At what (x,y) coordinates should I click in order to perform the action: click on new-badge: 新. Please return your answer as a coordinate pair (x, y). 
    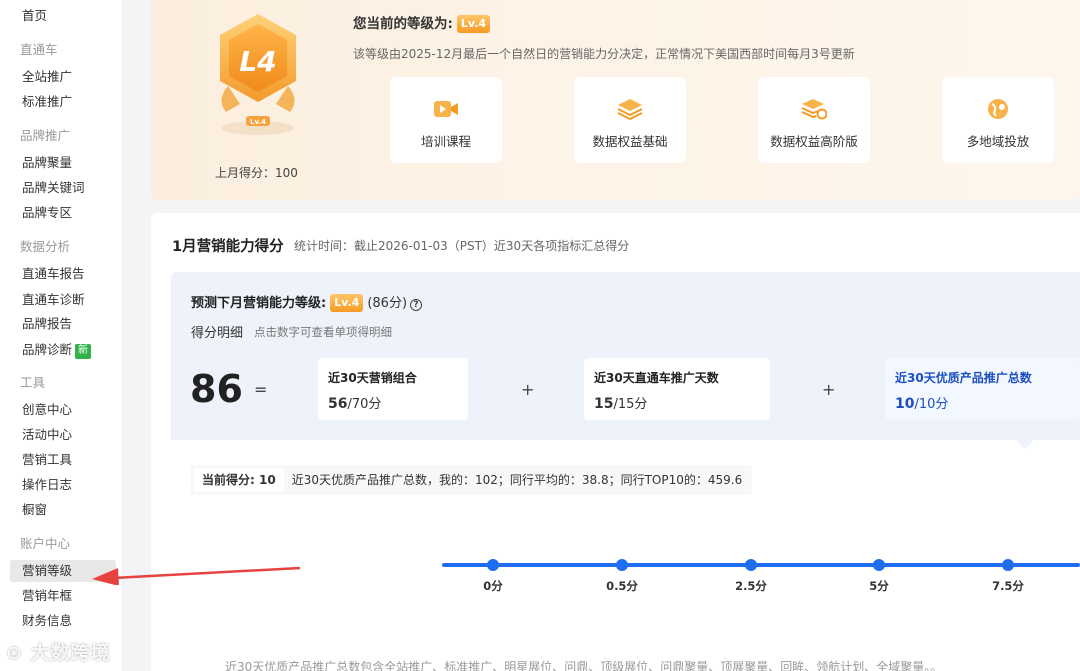
    Looking at the image, I should click on (83, 351).